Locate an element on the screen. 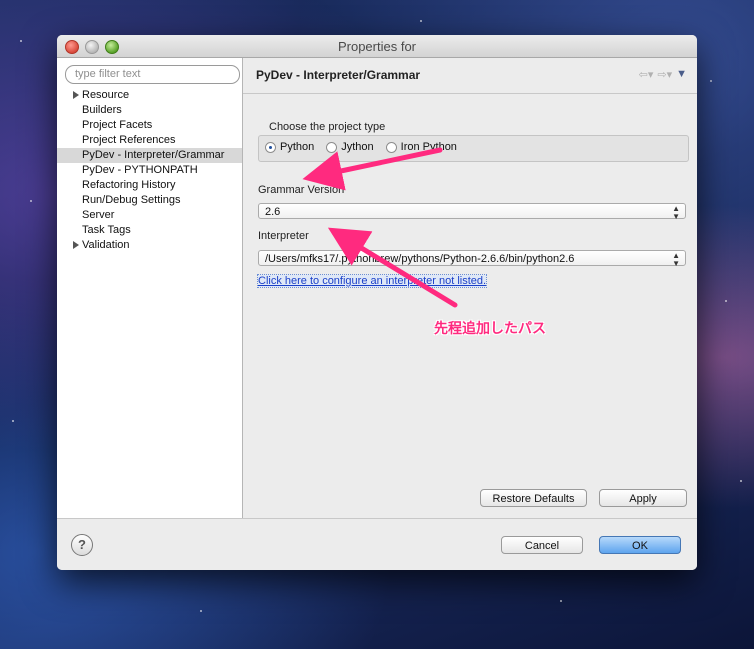 The height and width of the screenshot is (649, 754). tree-item-project-facets: Project Facets is located at coordinates (149, 125).